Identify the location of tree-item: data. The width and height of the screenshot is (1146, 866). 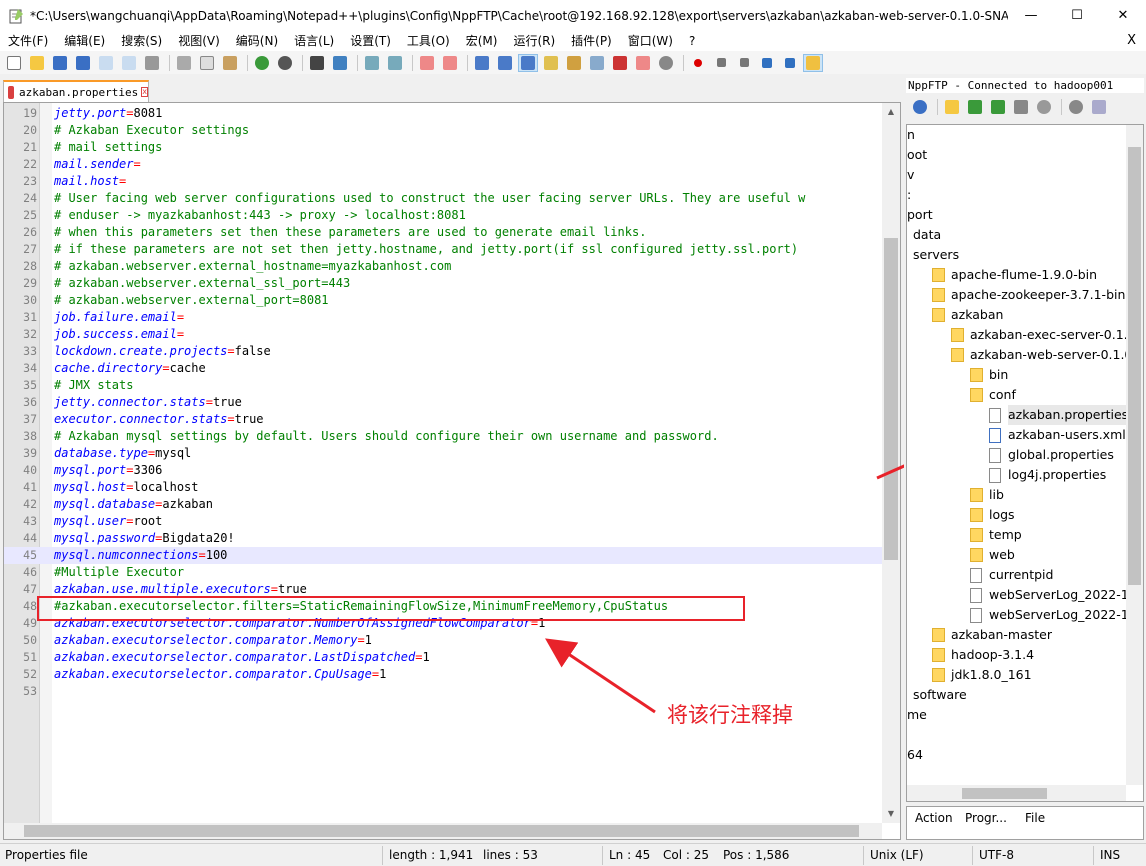
(927, 235).